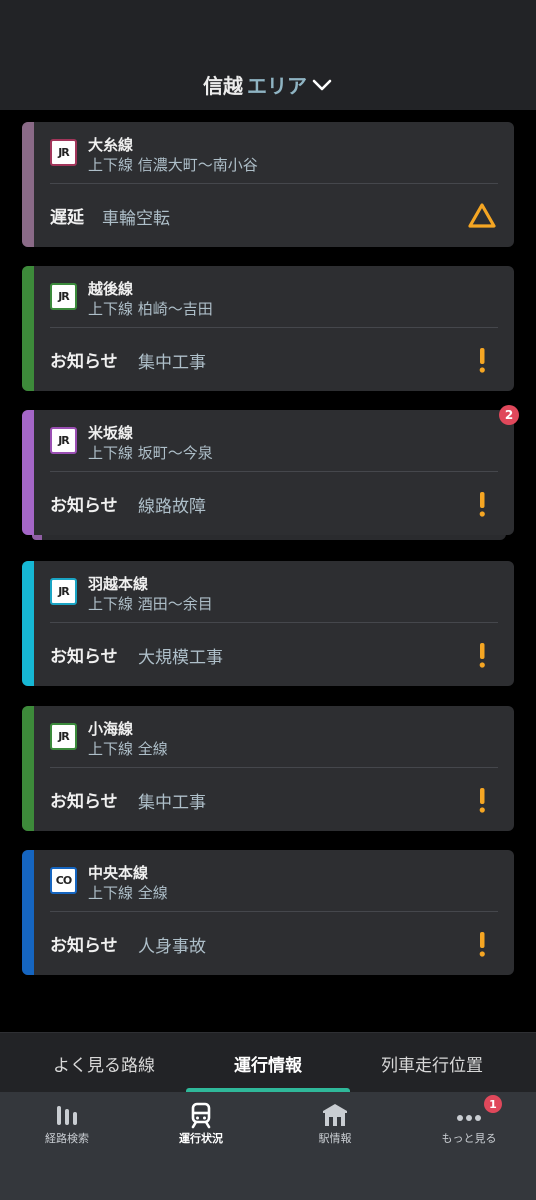 The image size is (536, 1200). What do you see at coordinates (277, 86) in the screenshot?
I see `area-suffix: エリア` at bounding box center [277, 86].